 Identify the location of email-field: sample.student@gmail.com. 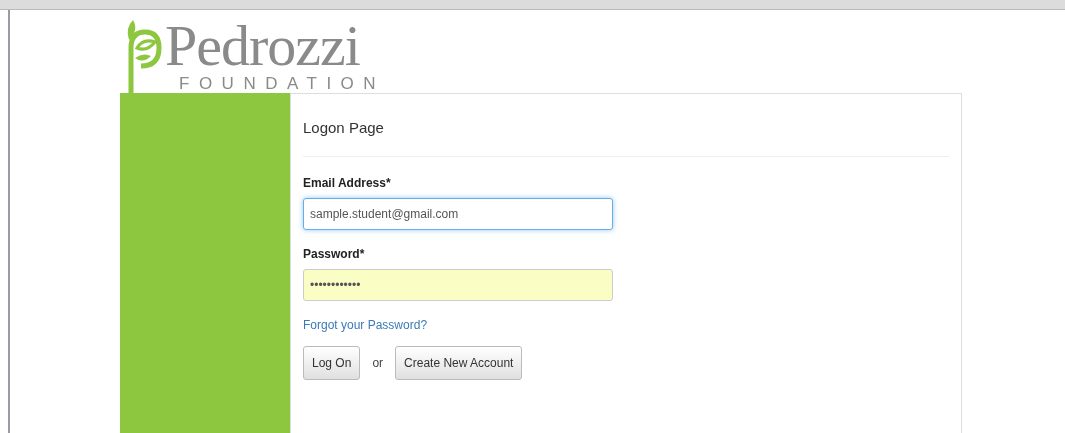
(458, 214).